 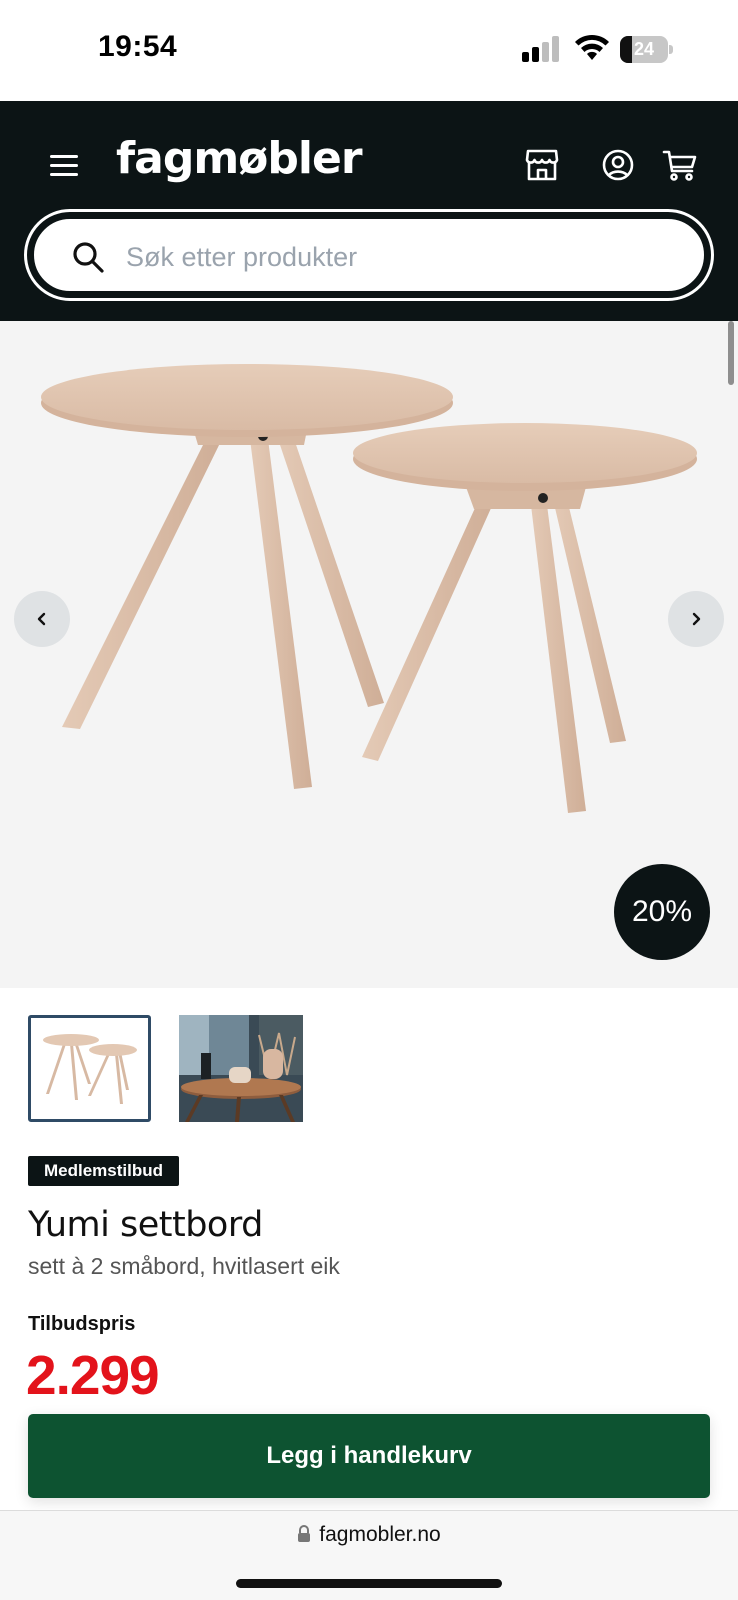 I want to click on search-box, so click(x=369, y=255).